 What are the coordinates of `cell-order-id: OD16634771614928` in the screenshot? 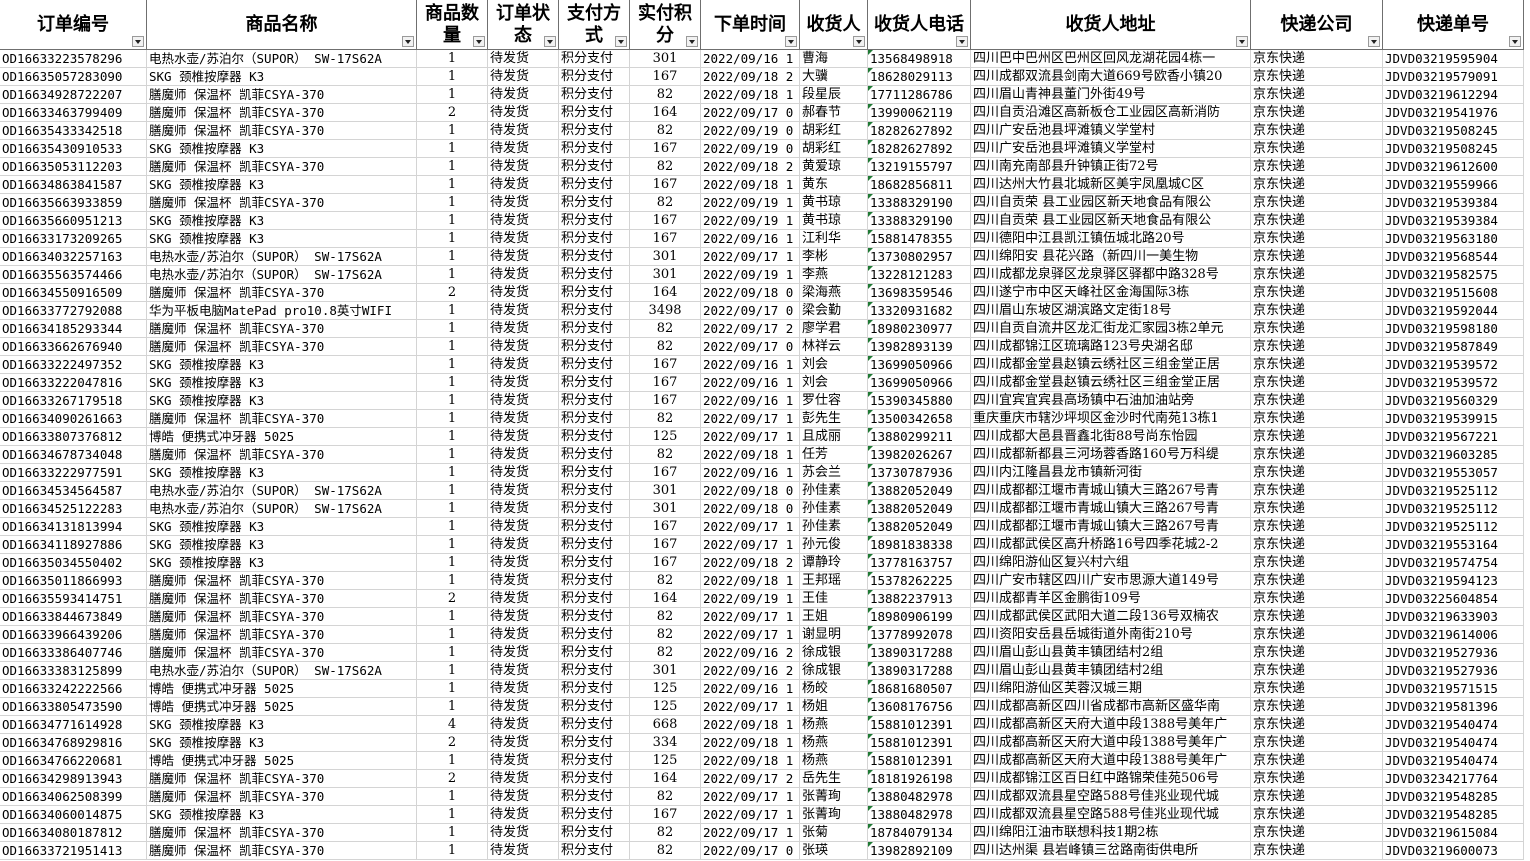 It's located at (73, 725).